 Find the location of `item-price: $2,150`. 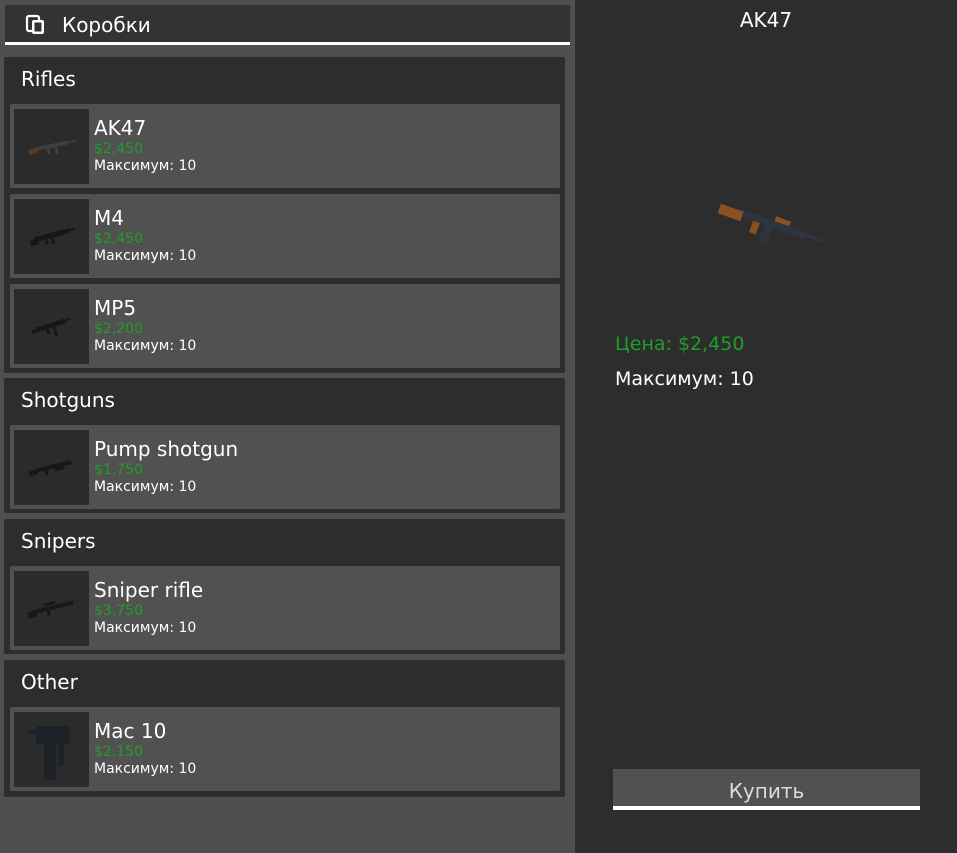

item-price: $2,150 is located at coordinates (118, 752).